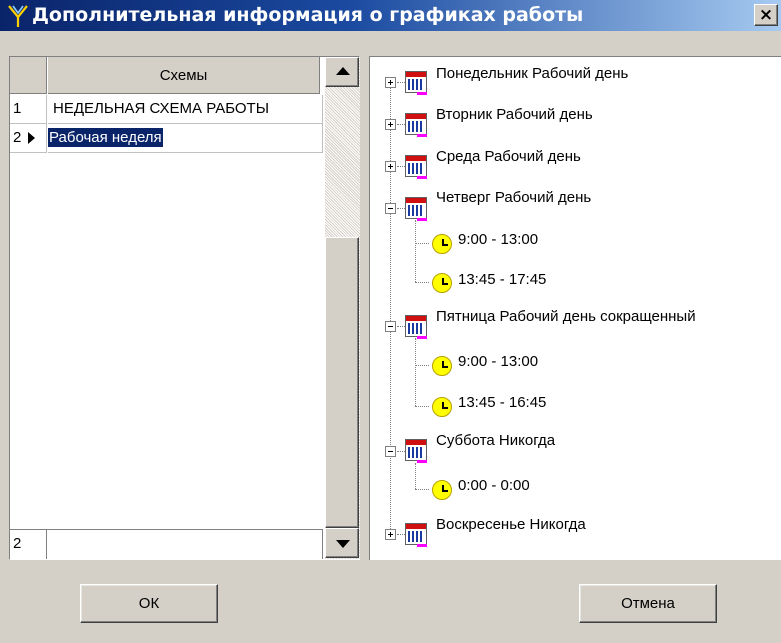 Image resolution: width=781 pixels, height=643 pixels. I want to click on tree-node-day: Вторник Рабочий день, so click(514, 115).